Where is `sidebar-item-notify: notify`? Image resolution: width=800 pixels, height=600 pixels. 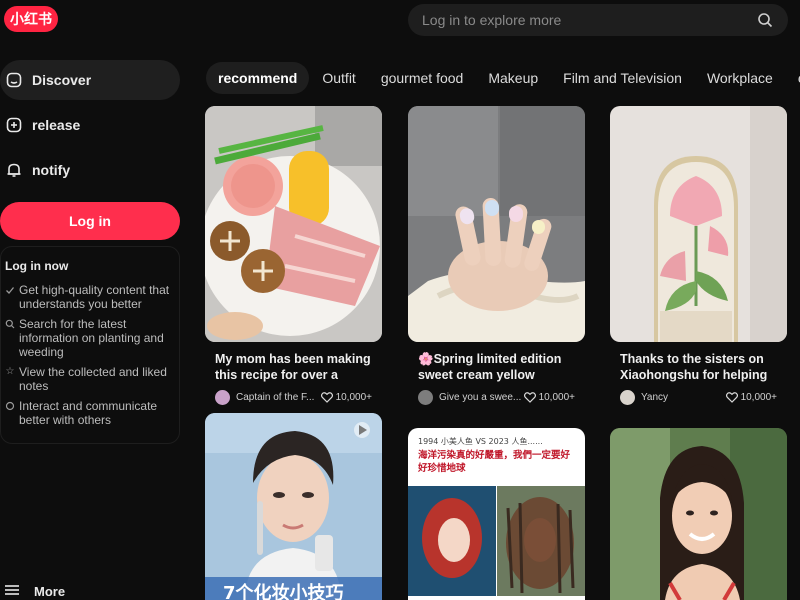
sidebar-item-notify: notify is located at coordinates (91, 170).